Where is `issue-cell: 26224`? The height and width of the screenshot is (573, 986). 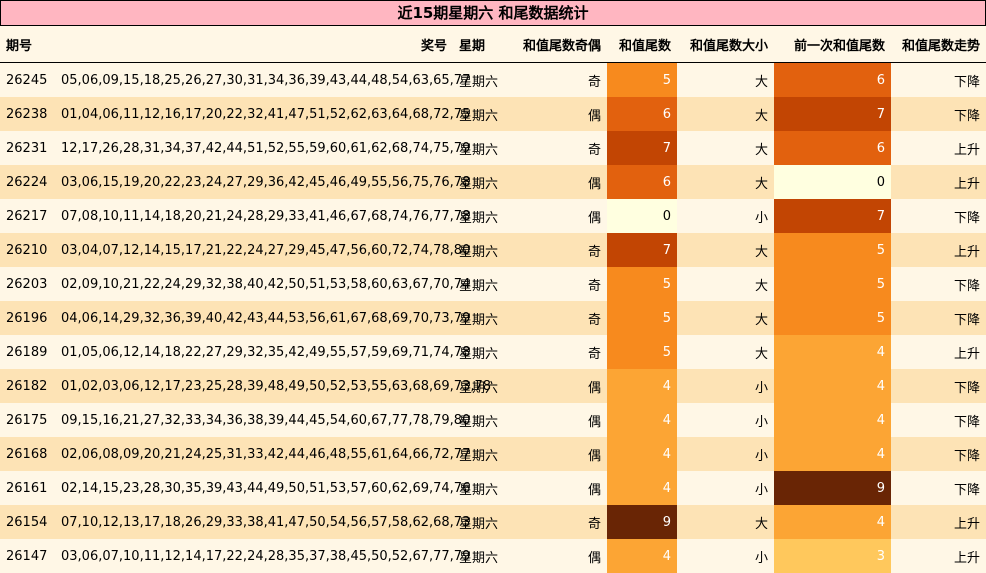 issue-cell: 26224 is located at coordinates (27, 182).